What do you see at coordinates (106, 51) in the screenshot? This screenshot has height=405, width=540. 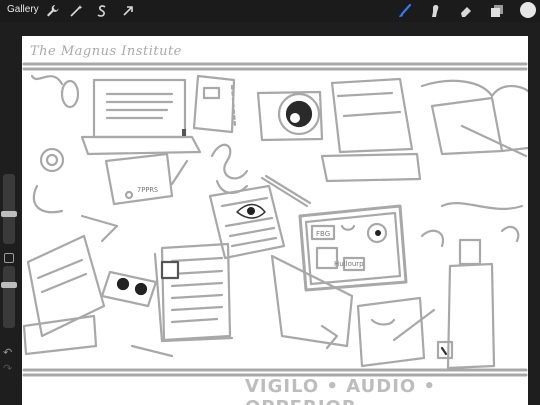 I see `canvas-header-text: The Magnus Institute` at bounding box center [106, 51].